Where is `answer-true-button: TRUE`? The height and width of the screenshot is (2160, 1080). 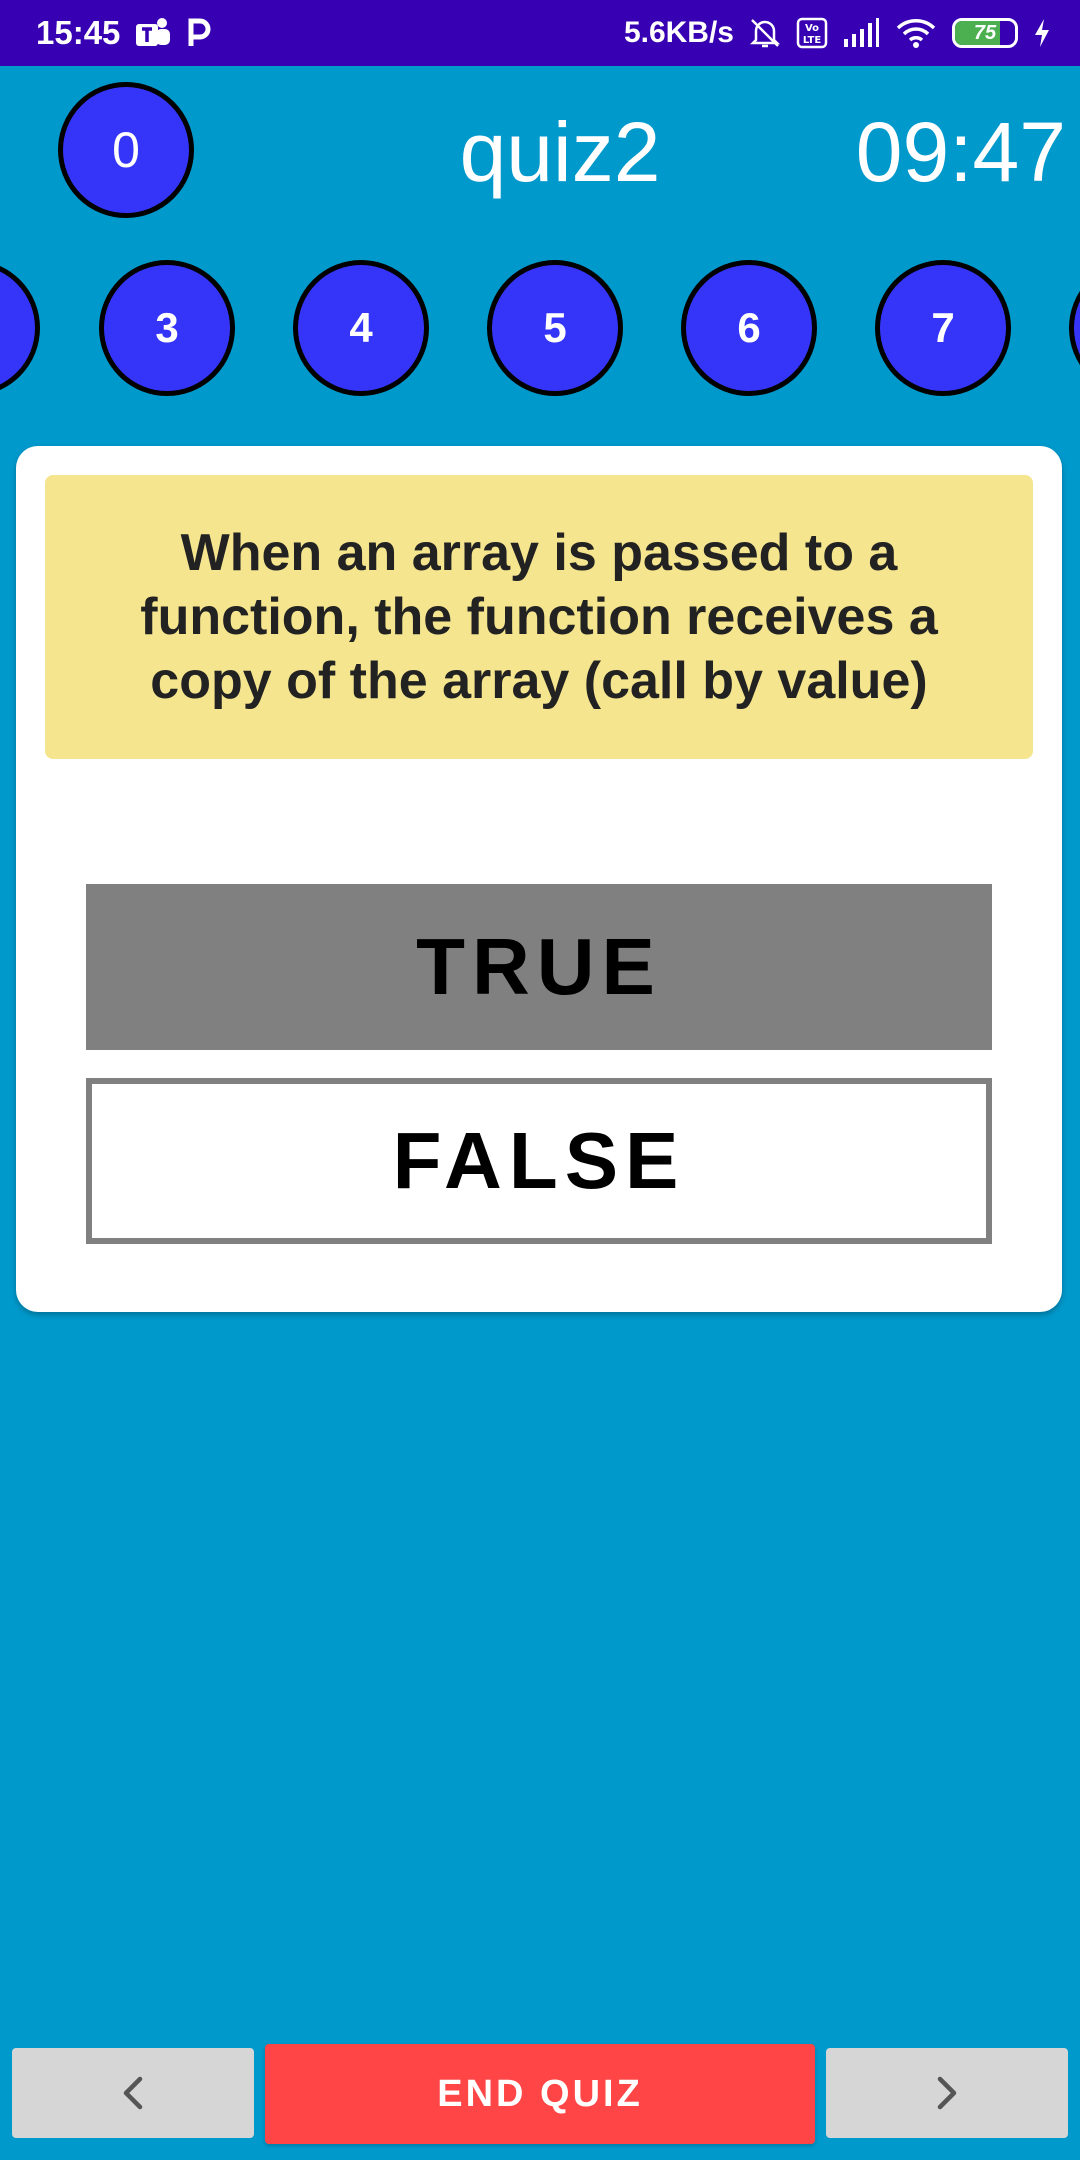 answer-true-button: TRUE is located at coordinates (539, 967).